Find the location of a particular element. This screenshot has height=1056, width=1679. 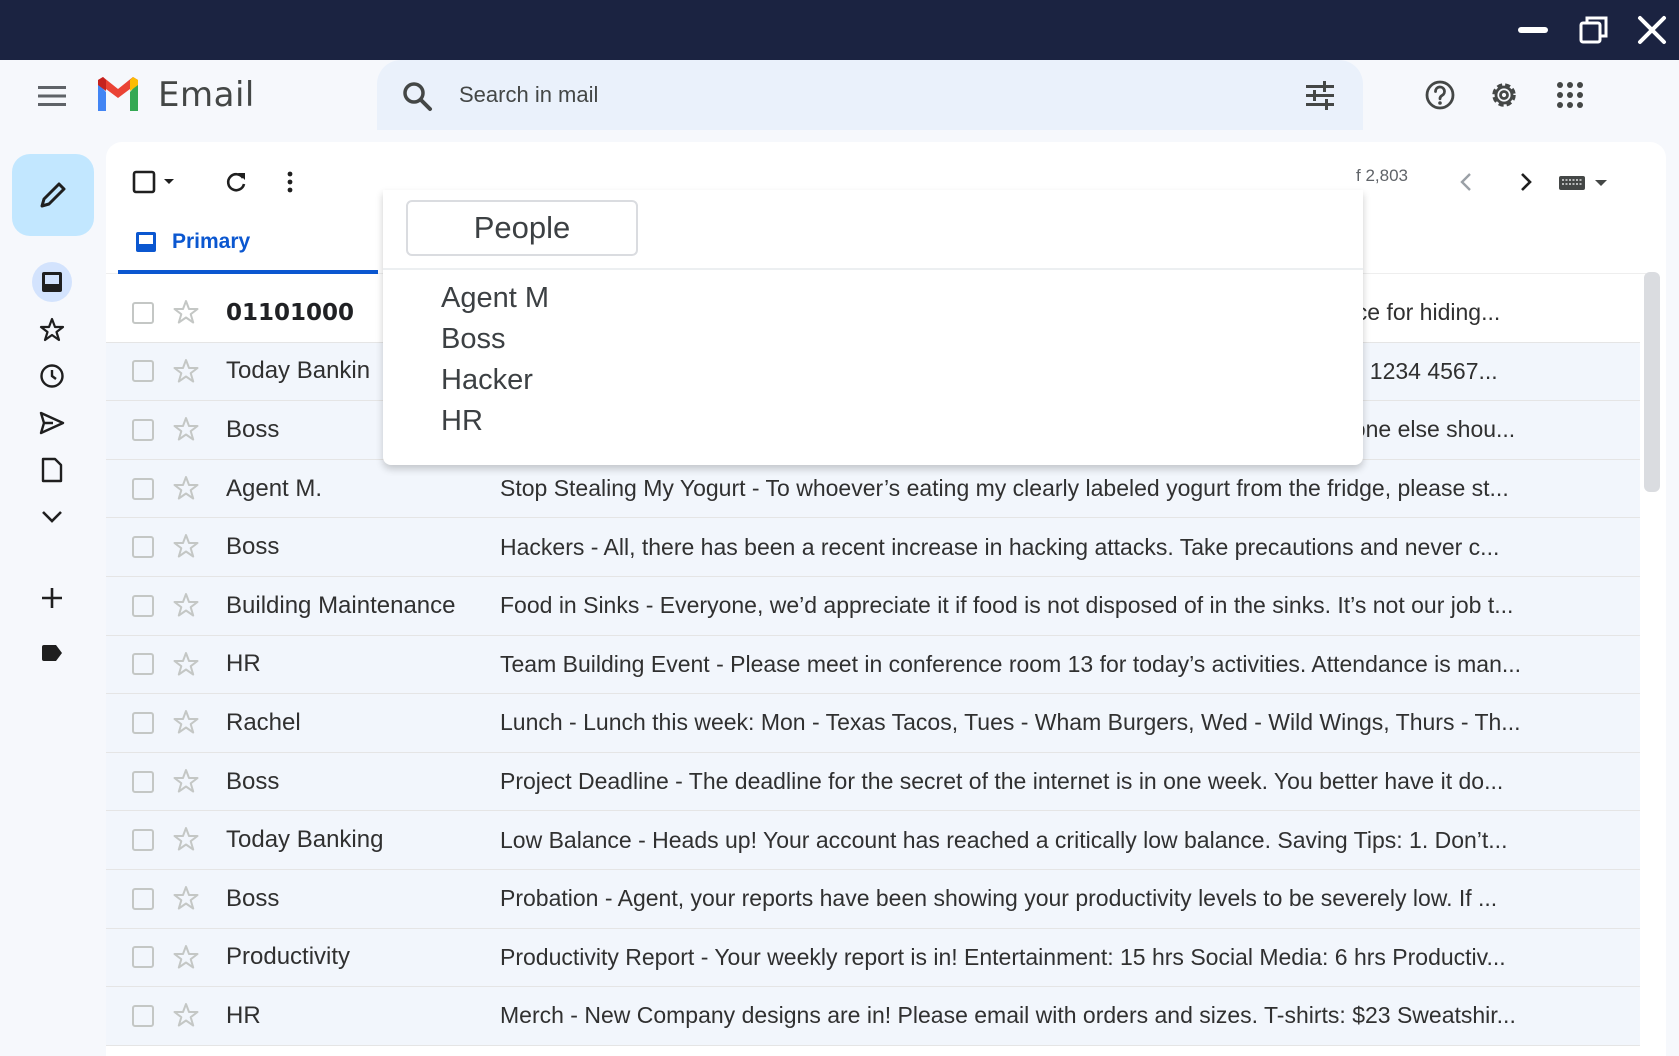

search-bar is located at coordinates (870, 95).